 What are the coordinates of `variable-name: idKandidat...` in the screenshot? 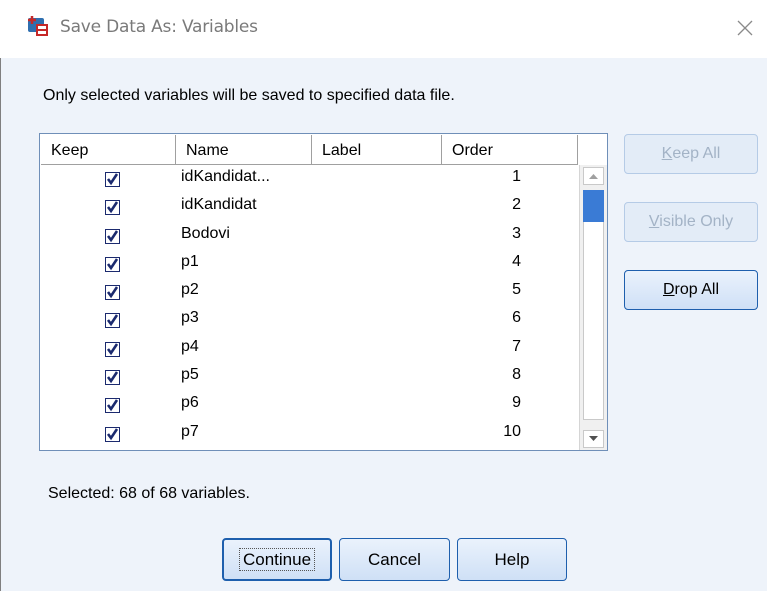 It's located at (225, 176).